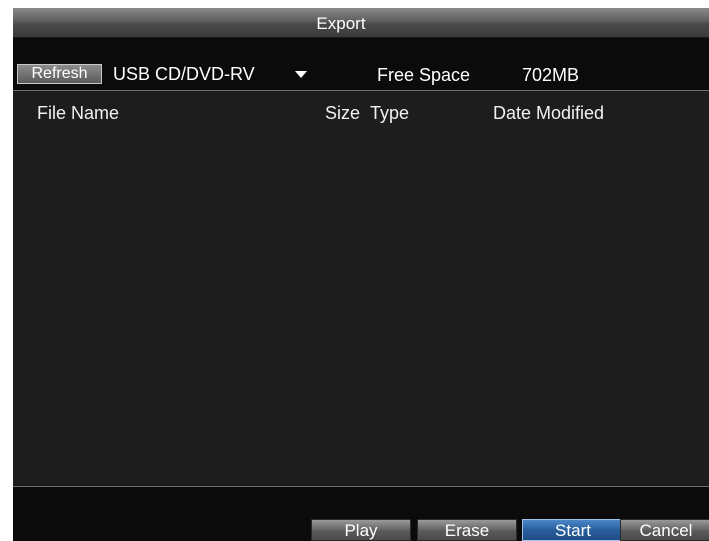 This screenshot has width=709, height=541. I want to click on device-select: USB CD/DVD-RV, so click(223, 74).